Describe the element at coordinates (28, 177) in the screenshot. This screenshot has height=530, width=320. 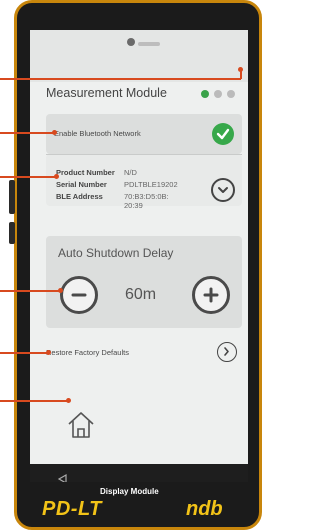
I see `callout-line-device-info` at that location.